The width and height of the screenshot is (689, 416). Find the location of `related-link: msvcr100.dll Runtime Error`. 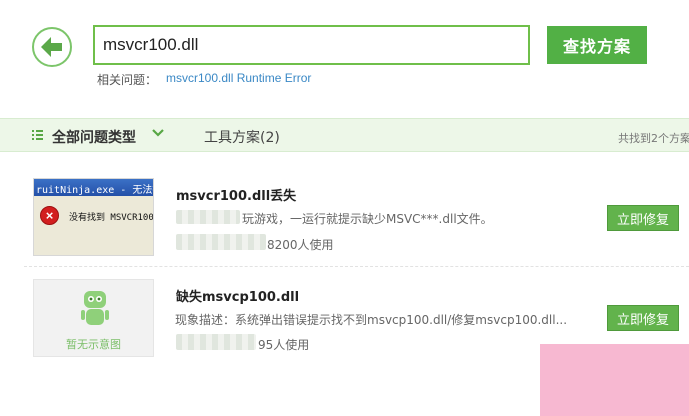

related-link: msvcr100.dll Runtime Error is located at coordinates (238, 78).